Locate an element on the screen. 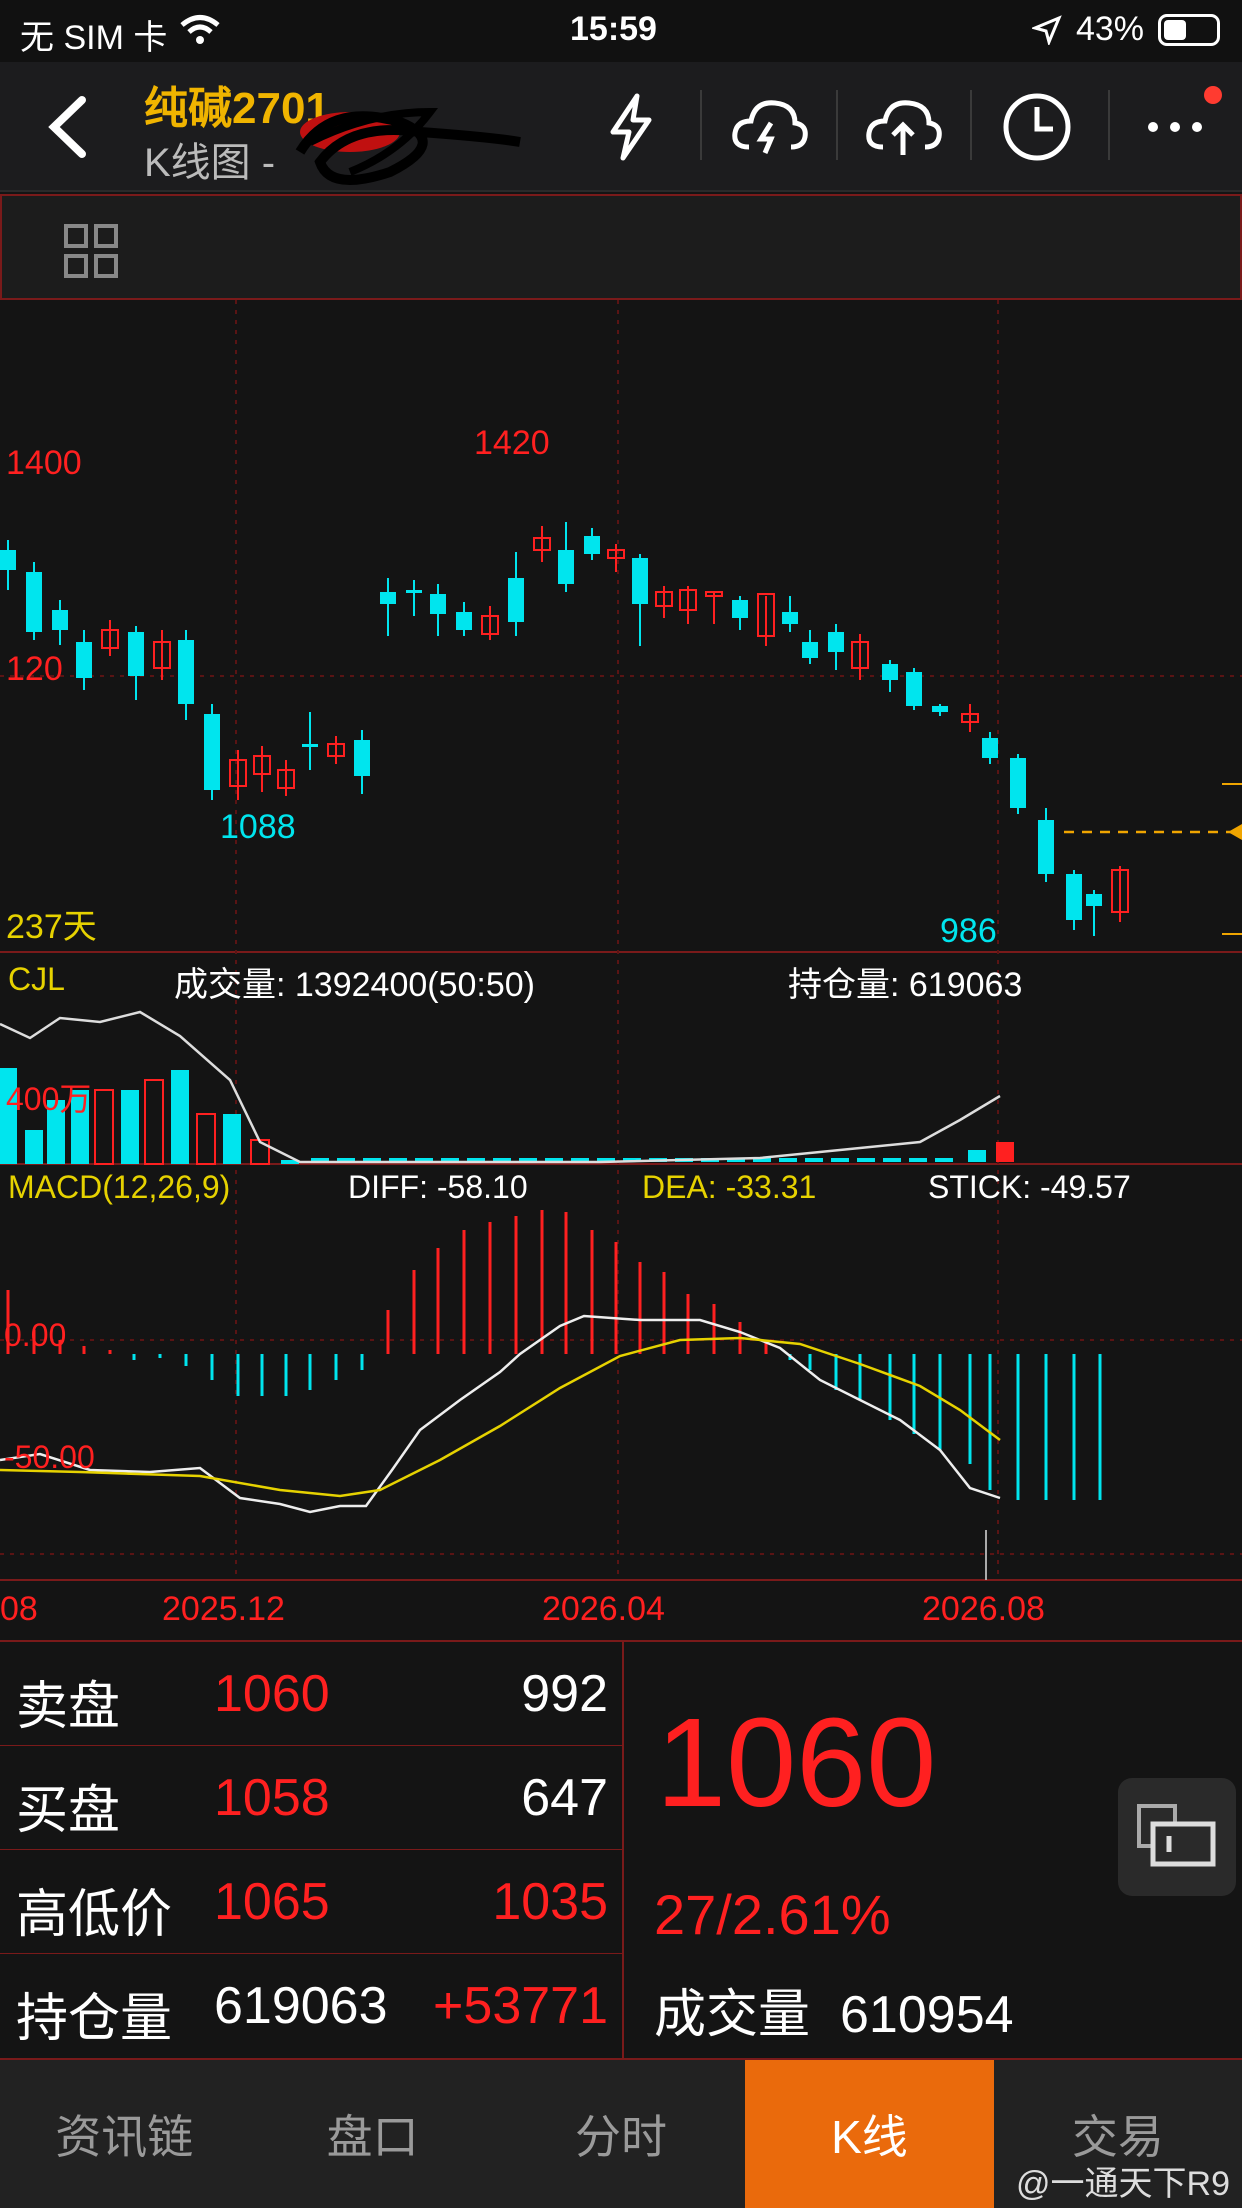 The image size is (1242, 2208). price-marker-arrow is located at coordinates (1235, 832).